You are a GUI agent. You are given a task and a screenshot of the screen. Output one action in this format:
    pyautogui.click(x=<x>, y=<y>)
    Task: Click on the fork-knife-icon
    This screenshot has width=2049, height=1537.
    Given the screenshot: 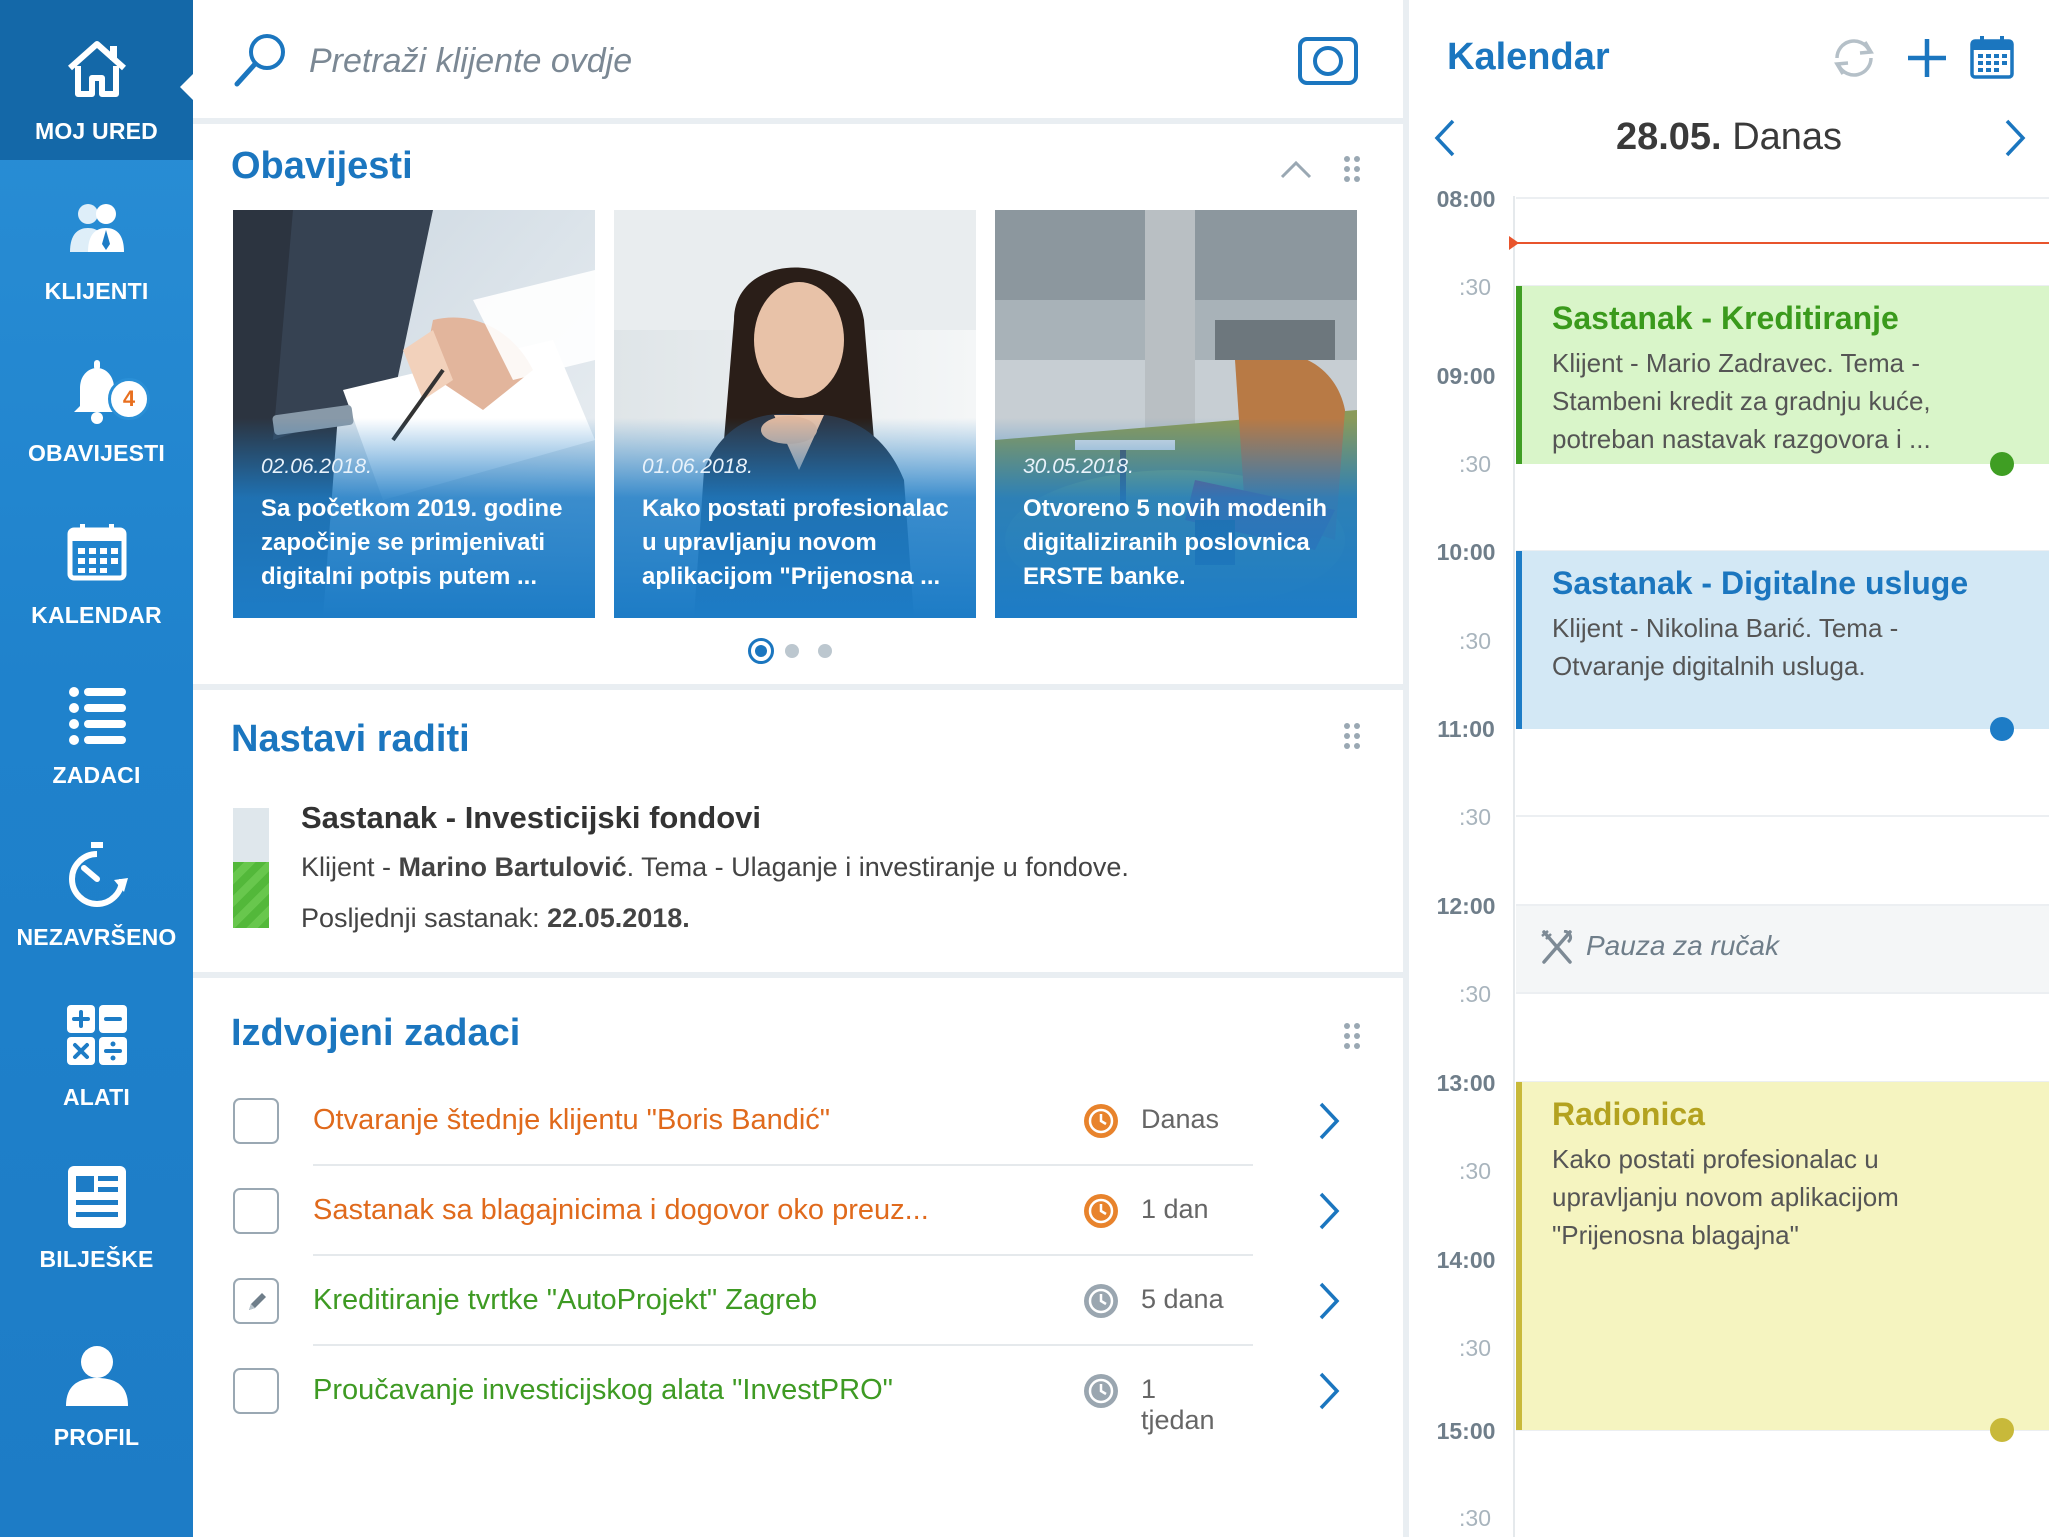 What is the action you would take?
    pyautogui.click(x=1557, y=947)
    